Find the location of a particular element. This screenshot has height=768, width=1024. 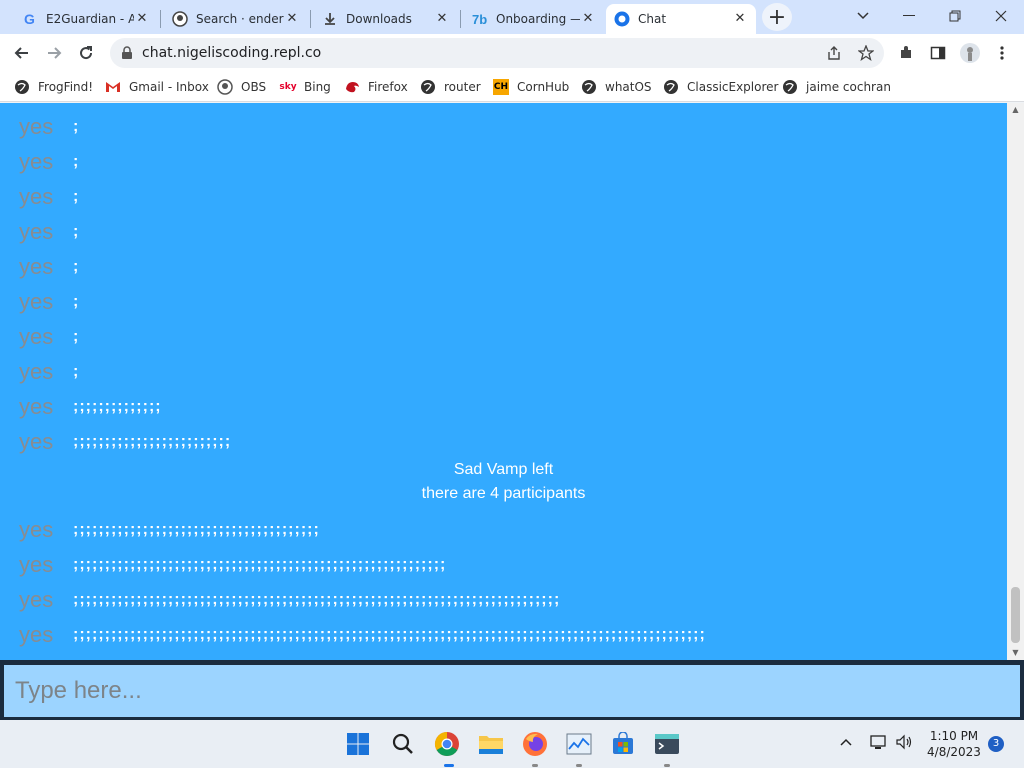

bookmark-classicexplorer: ClassicExplorer is located at coordinates (720, 87).